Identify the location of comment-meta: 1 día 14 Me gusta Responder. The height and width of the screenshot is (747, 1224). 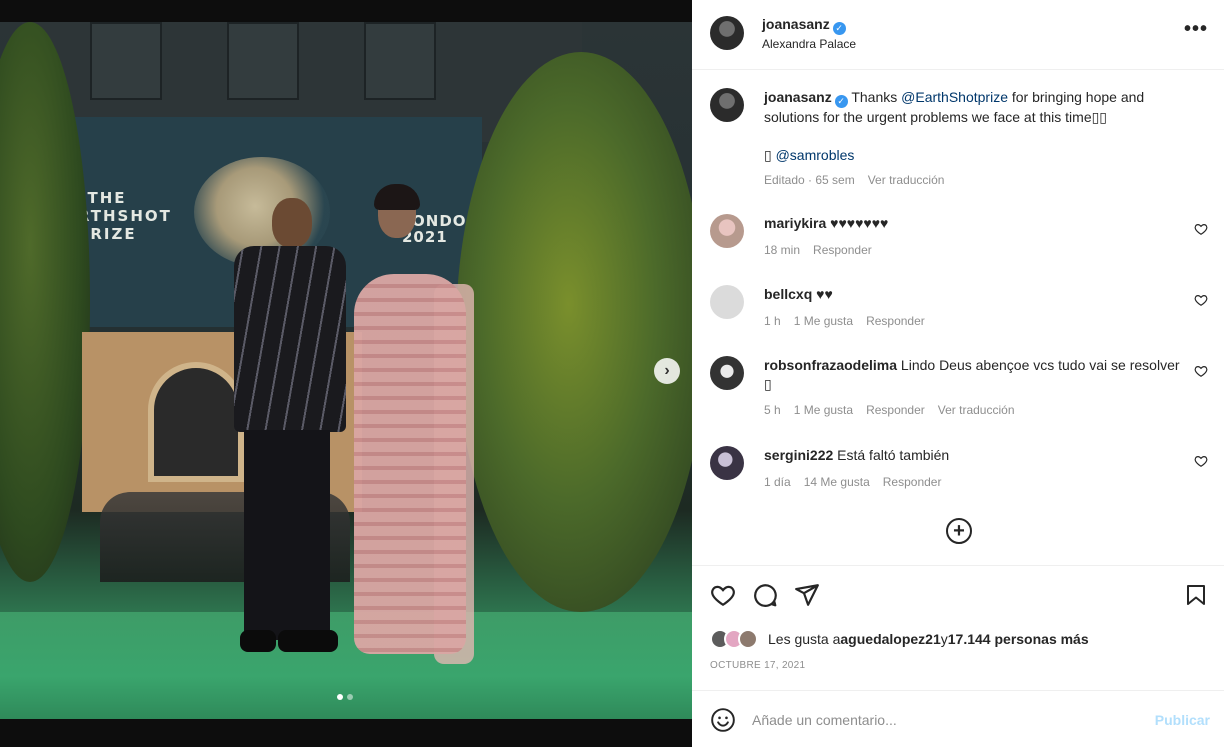
(852, 482).